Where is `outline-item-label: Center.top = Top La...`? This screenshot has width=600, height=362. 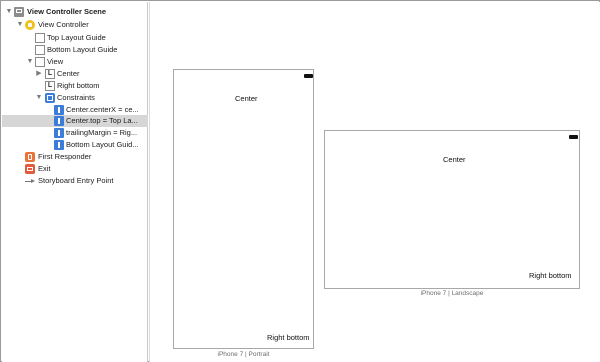 outline-item-label: Center.top = Top La... is located at coordinates (102, 120).